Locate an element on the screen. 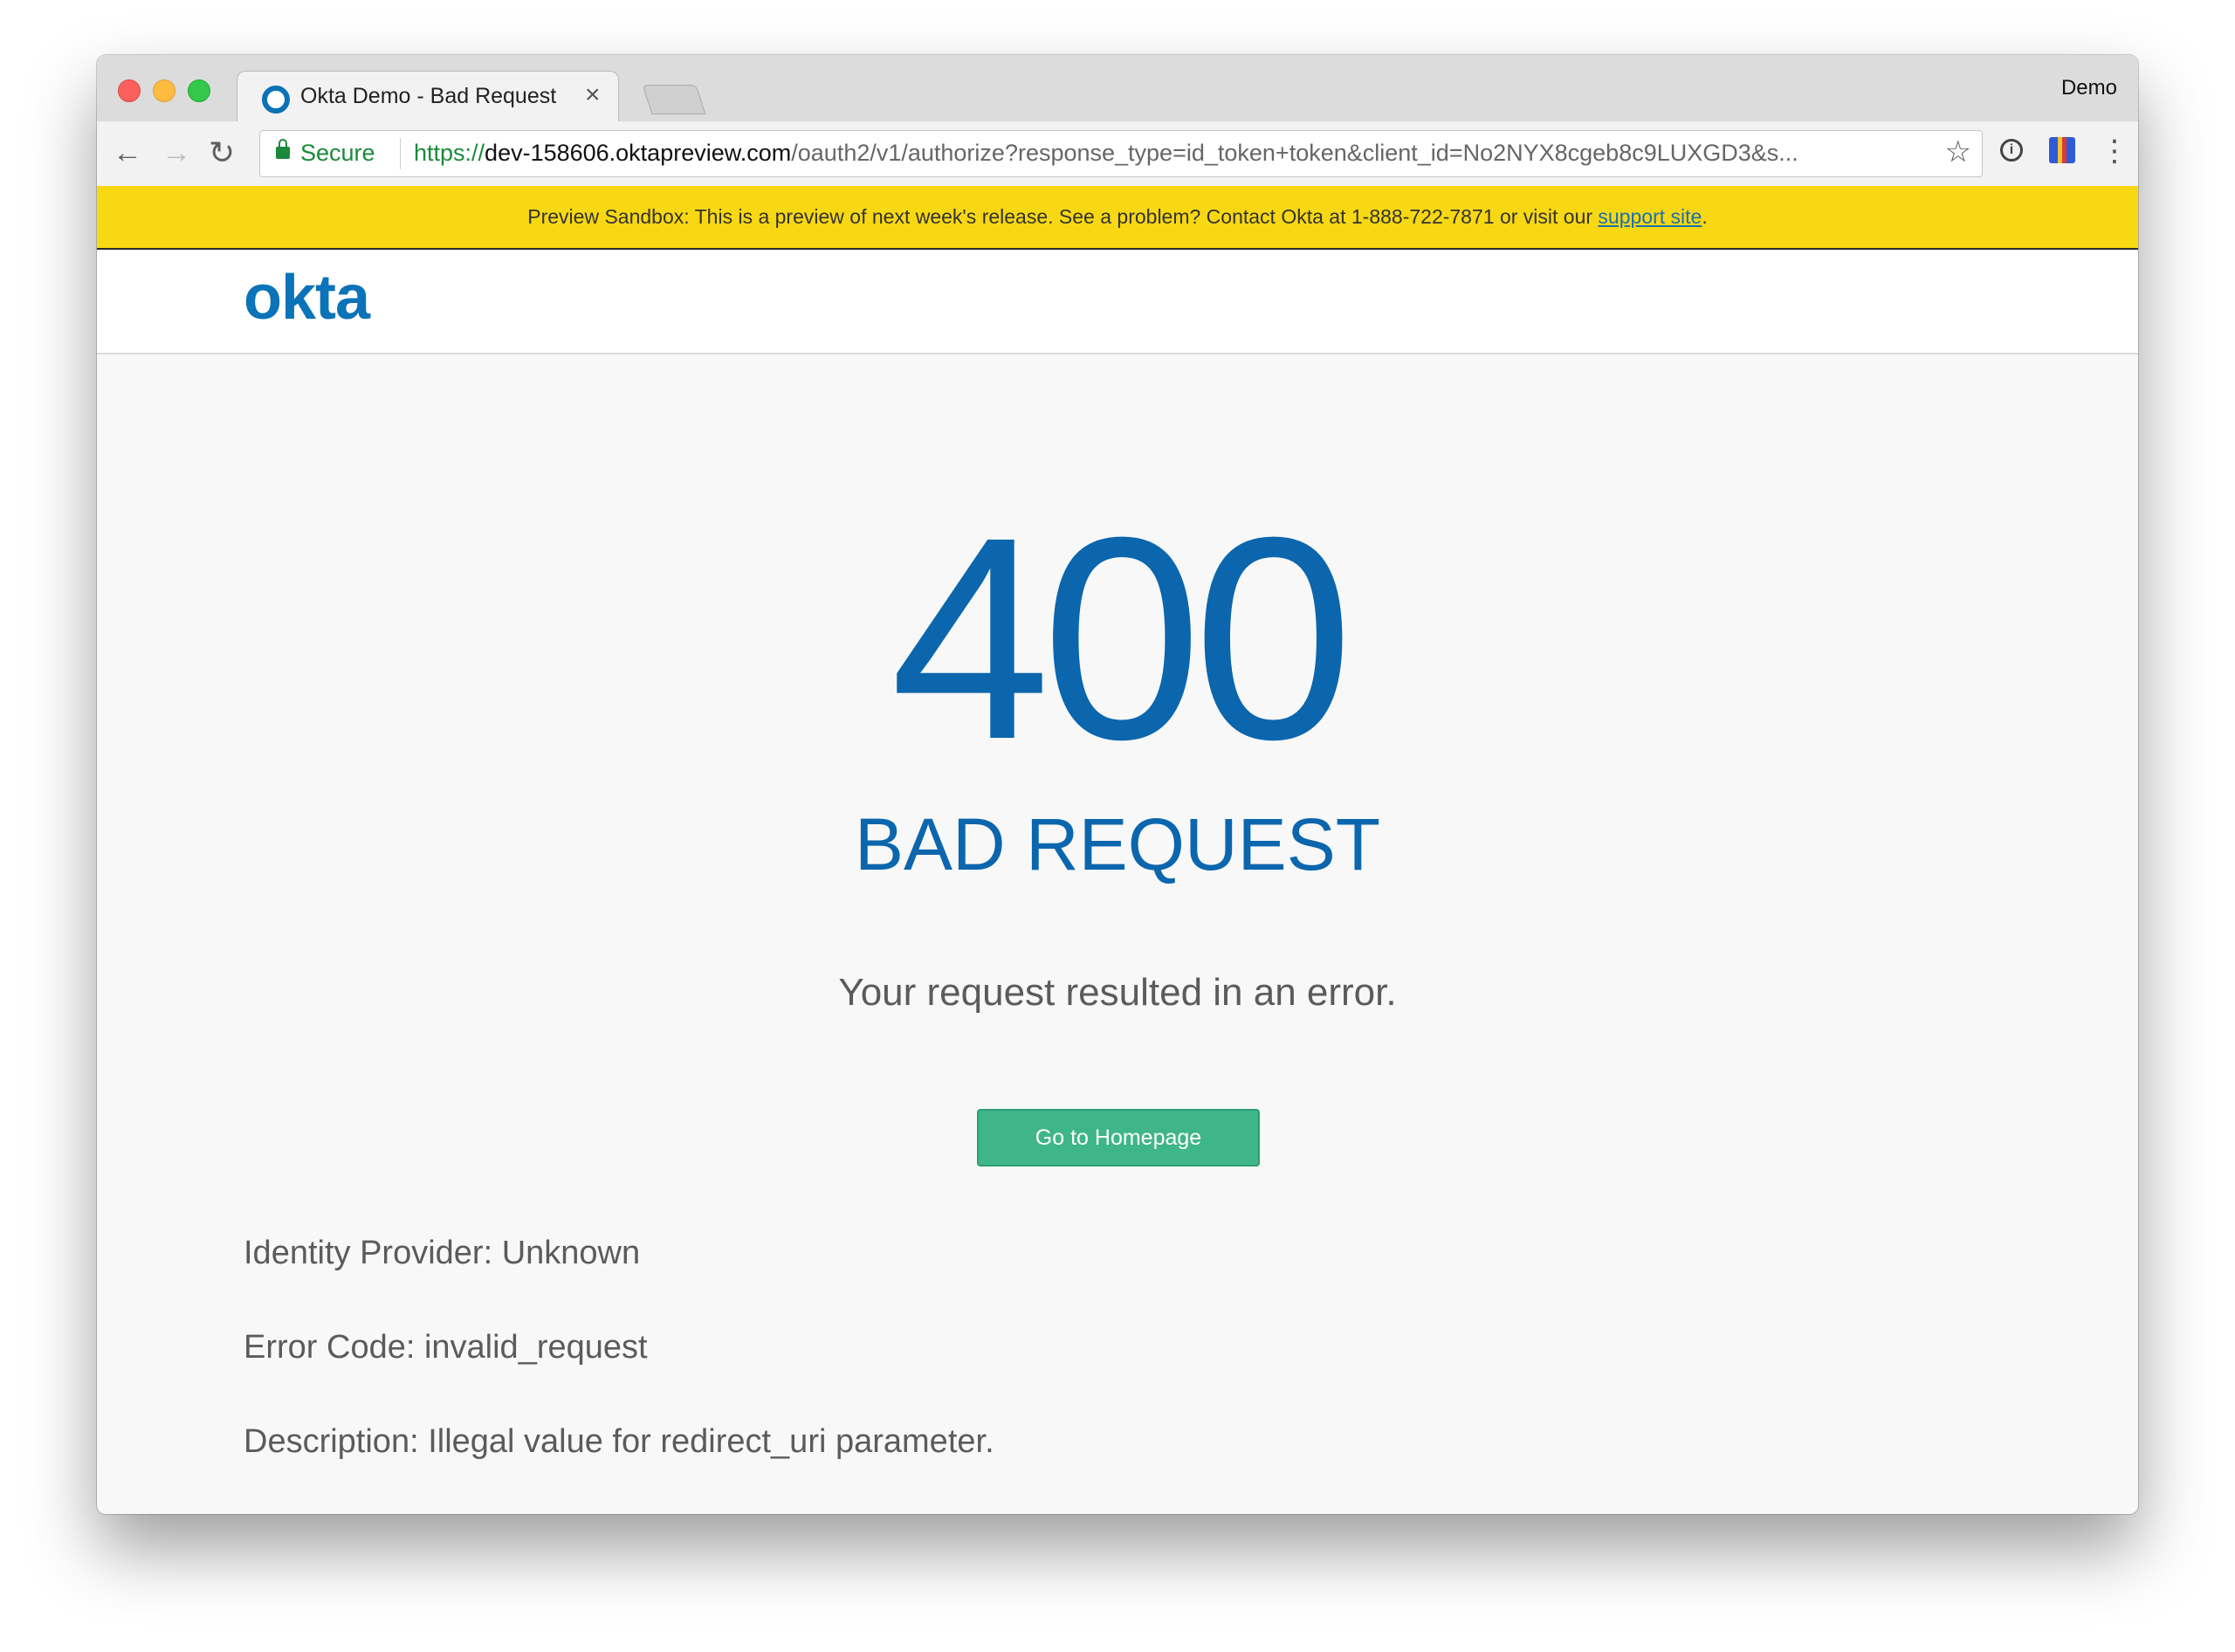 This screenshot has height=1652, width=2235. error-message: Your request resulted in an error. is located at coordinates (1117, 992).